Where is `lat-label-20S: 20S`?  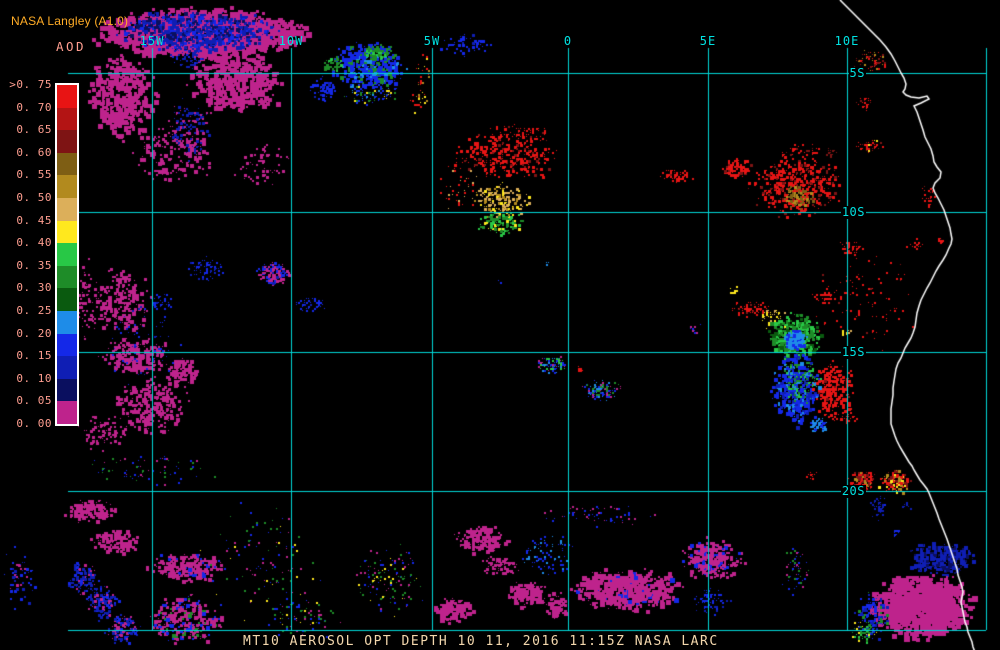 lat-label-20S: 20S is located at coordinates (853, 491).